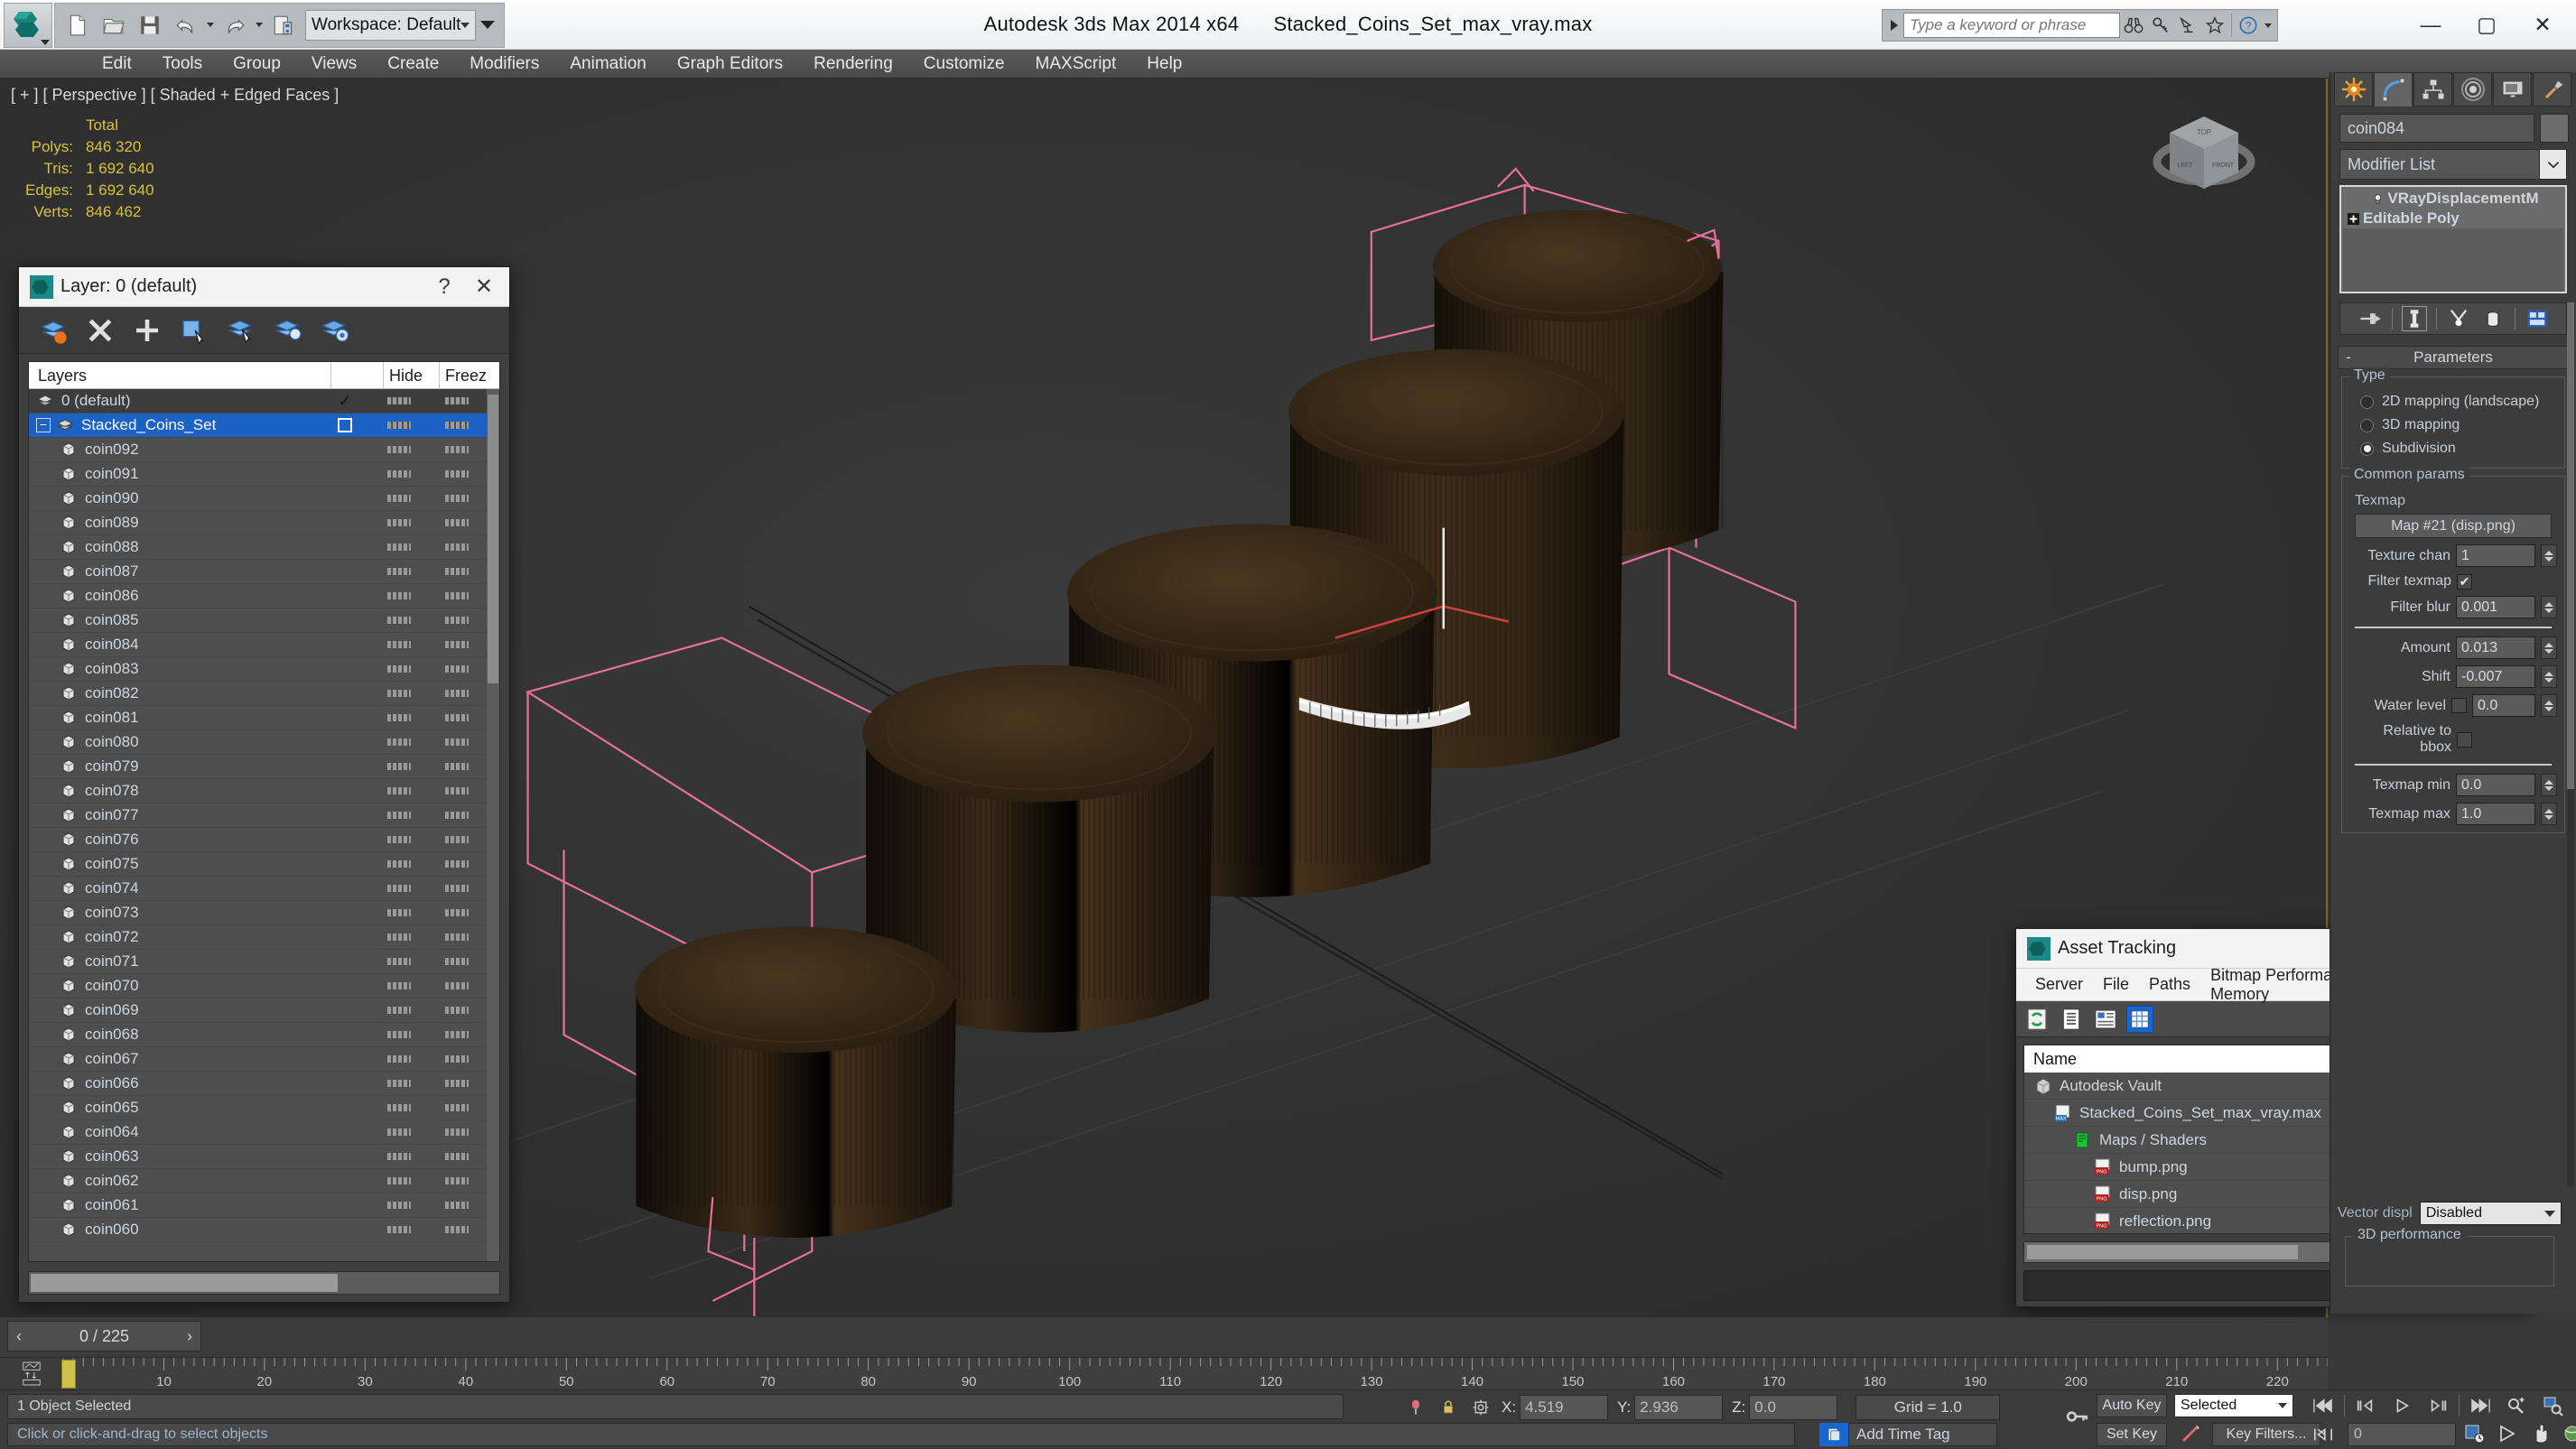 This screenshot has height=1449, width=2576. I want to click on undo-dropdown-caret, so click(210, 25).